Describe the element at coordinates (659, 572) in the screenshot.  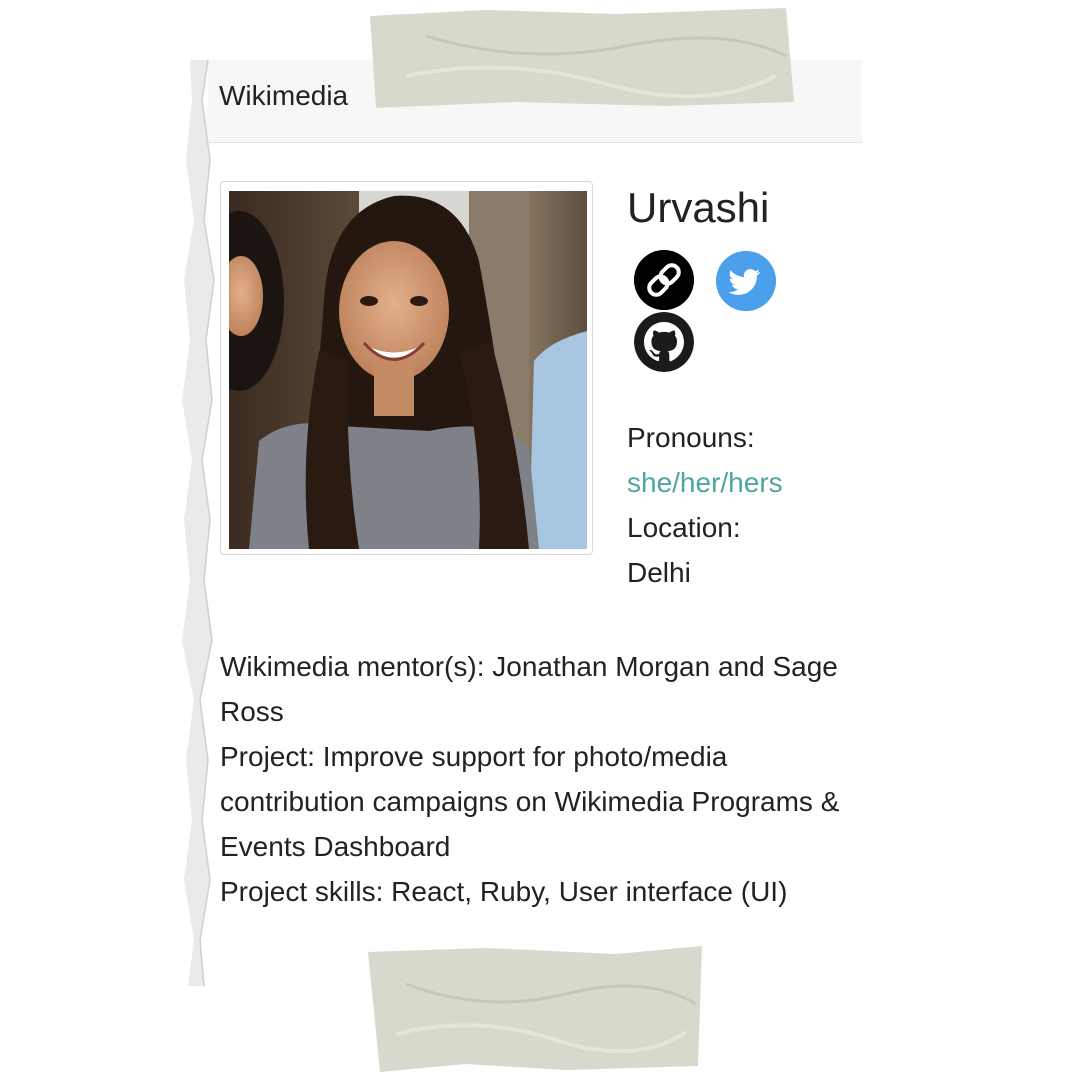
I see `location-value: Delhi` at that location.